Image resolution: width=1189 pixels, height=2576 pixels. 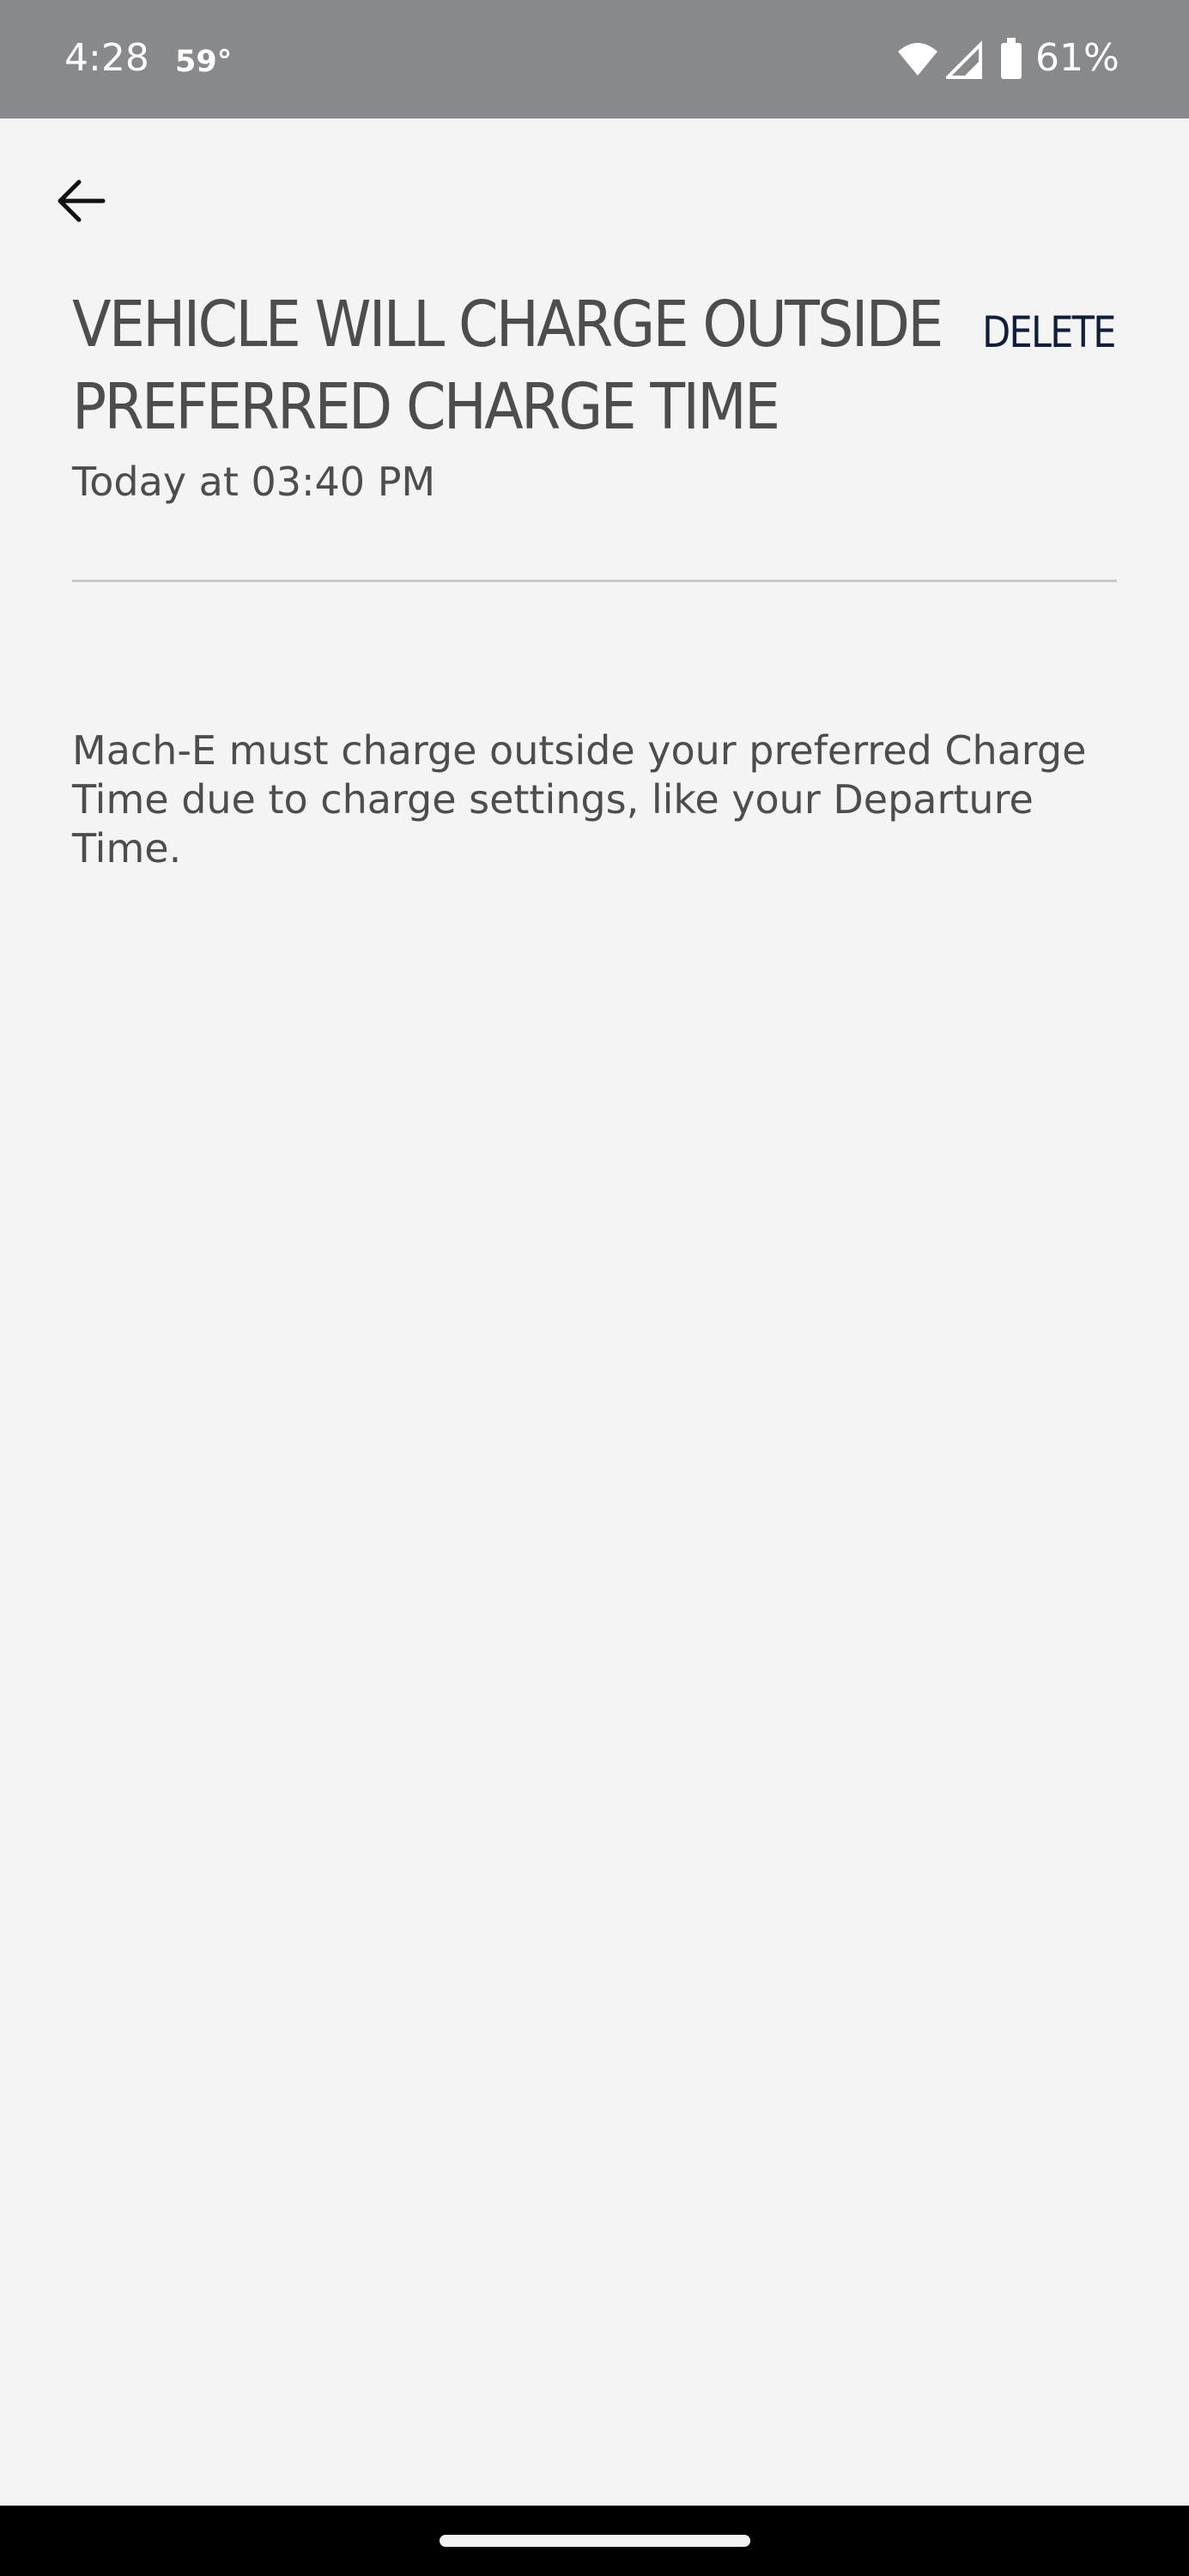 What do you see at coordinates (254, 482) in the screenshot?
I see `notification-timestamp: Today at 03:40 PM` at bounding box center [254, 482].